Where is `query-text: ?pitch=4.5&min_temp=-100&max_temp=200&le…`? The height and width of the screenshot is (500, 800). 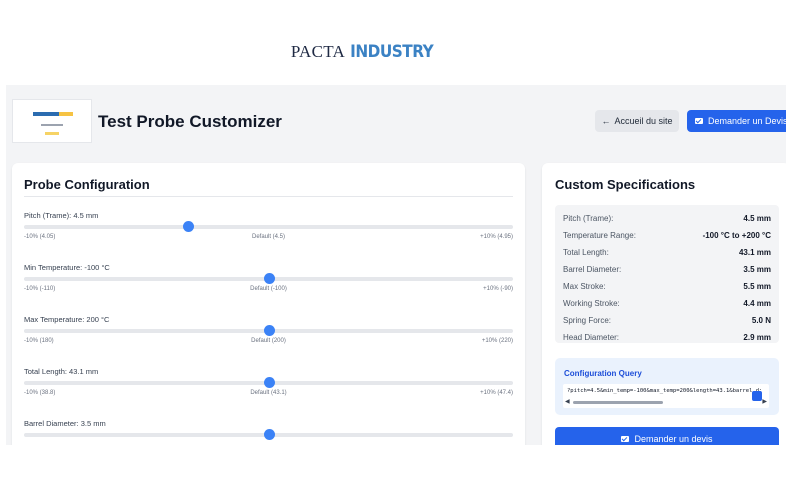
query-text: ?pitch=4.5&min_temp=-100&max_temp=200&le… is located at coordinates (665, 391).